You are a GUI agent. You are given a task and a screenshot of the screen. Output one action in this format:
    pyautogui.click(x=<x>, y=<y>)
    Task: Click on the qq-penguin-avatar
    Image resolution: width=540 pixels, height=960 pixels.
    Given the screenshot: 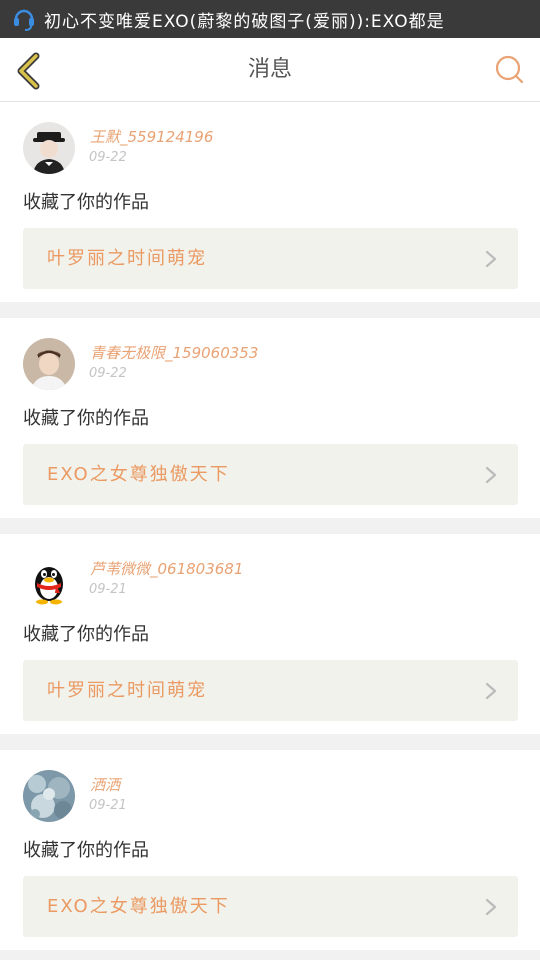 What is the action you would take?
    pyautogui.click(x=49, y=580)
    